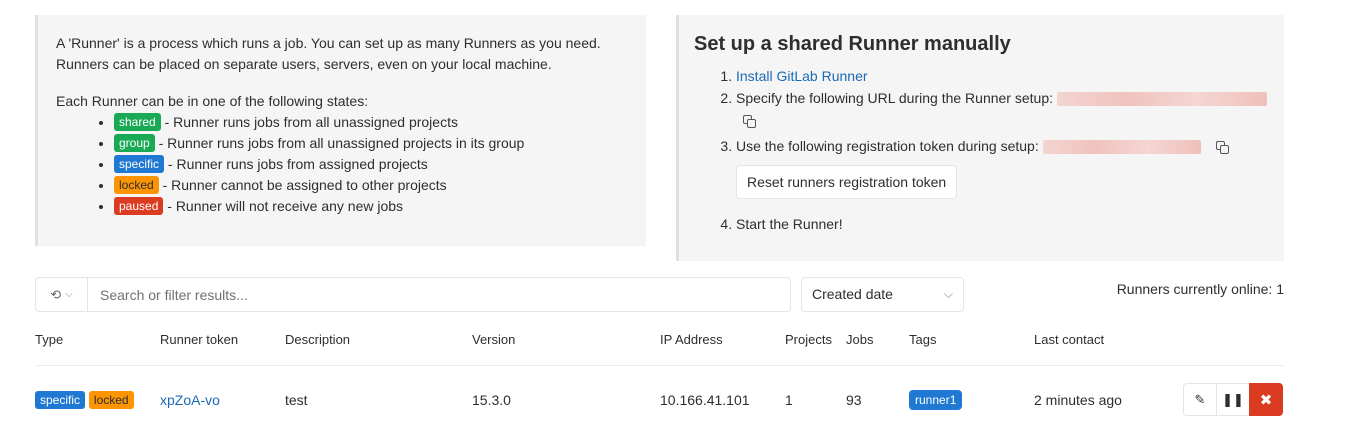 This screenshot has width=1346, height=433. I want to click on history-icon: ⟲, so click(56, 294).